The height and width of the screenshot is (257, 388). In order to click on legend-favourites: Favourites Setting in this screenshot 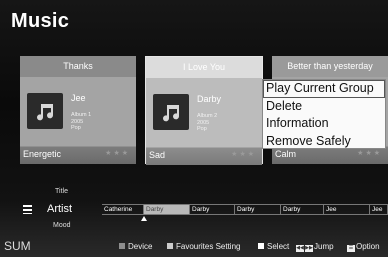, I will do `click(203, 246)`.